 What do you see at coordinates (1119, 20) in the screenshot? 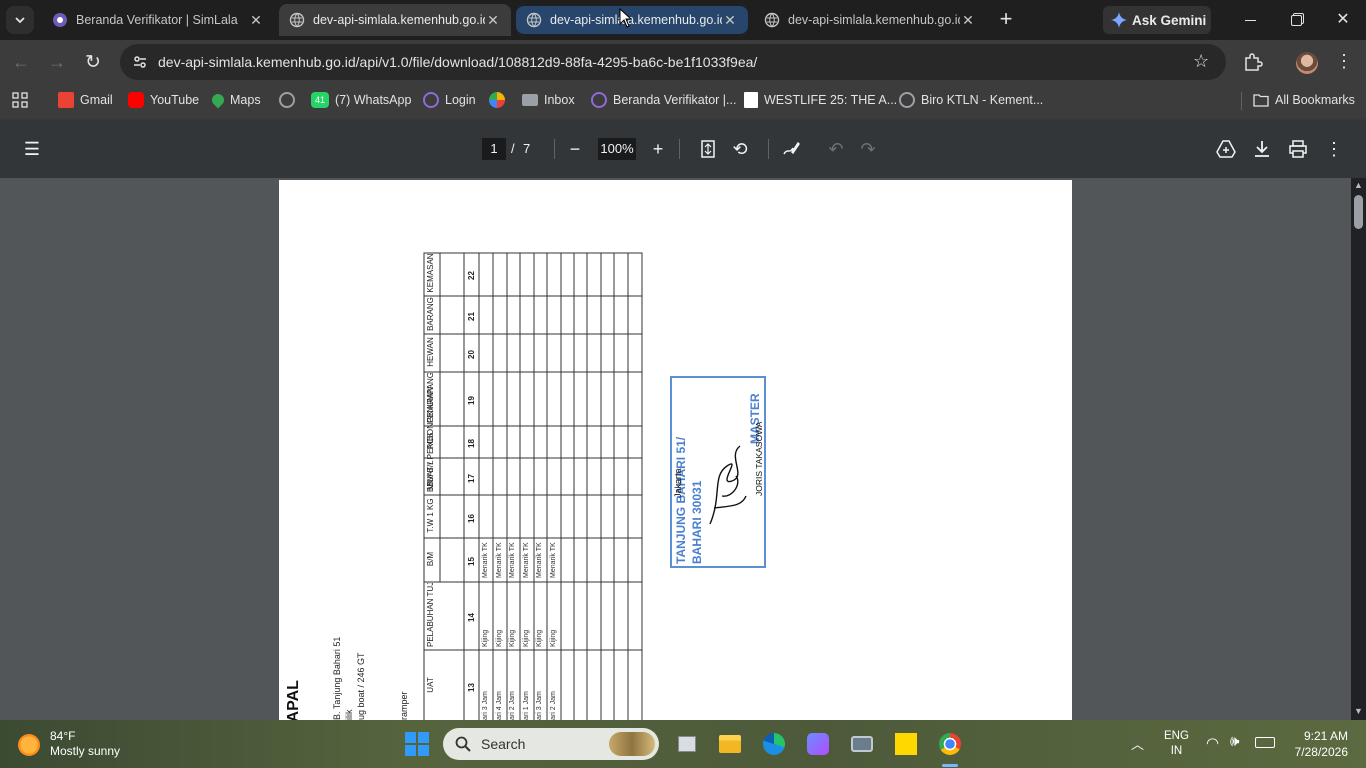
I see `gemini-sparkle-icon` at bounding box center [1119, 20].